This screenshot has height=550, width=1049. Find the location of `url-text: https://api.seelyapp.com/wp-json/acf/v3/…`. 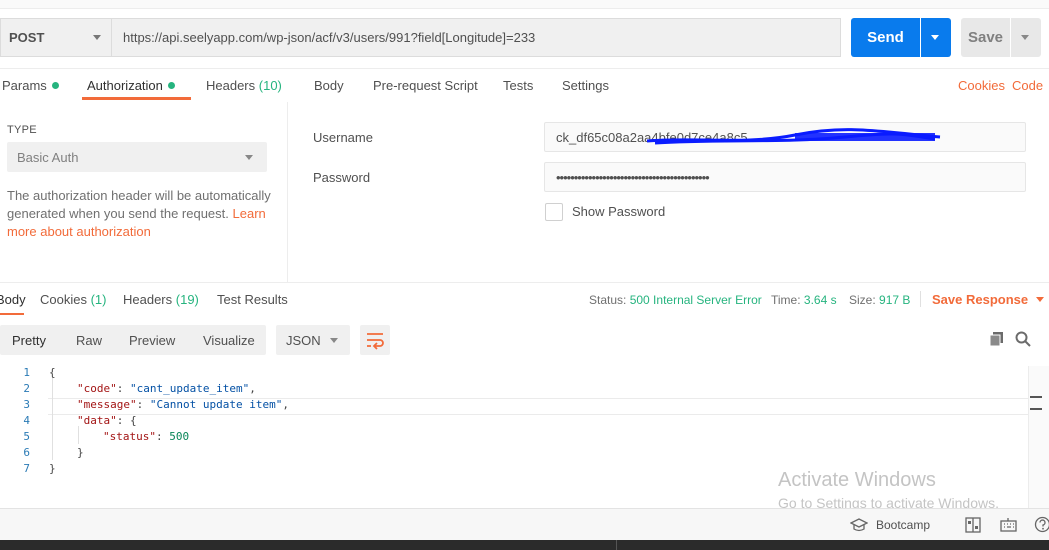

url-text: https://api.seelyapp.com/wp-json/acf/v3/… is located at coordinates (329, 37).